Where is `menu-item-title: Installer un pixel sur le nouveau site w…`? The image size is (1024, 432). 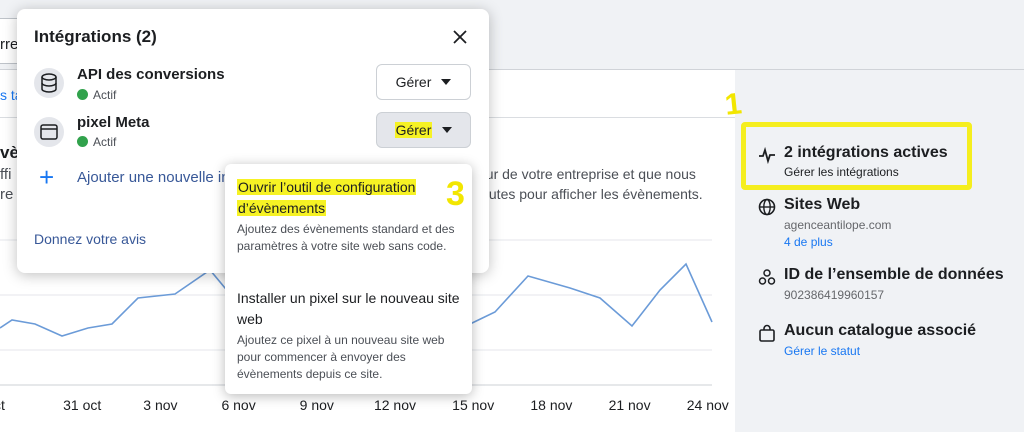 menu-item-title: Installer un pixel sur le nouveau site w… is located at coordinates (348, 308).